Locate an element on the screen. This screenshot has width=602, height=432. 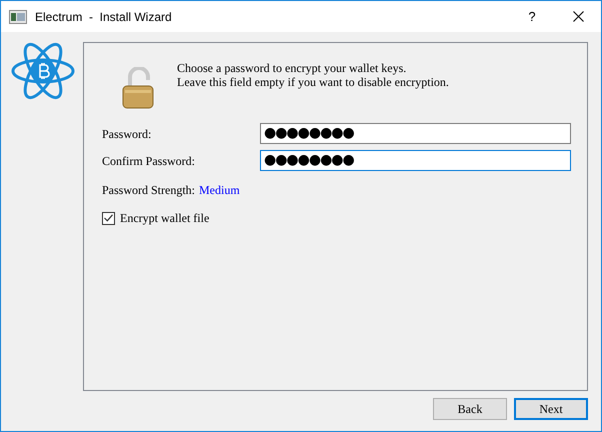
help-button: ? is located at coordinates (532, 16).